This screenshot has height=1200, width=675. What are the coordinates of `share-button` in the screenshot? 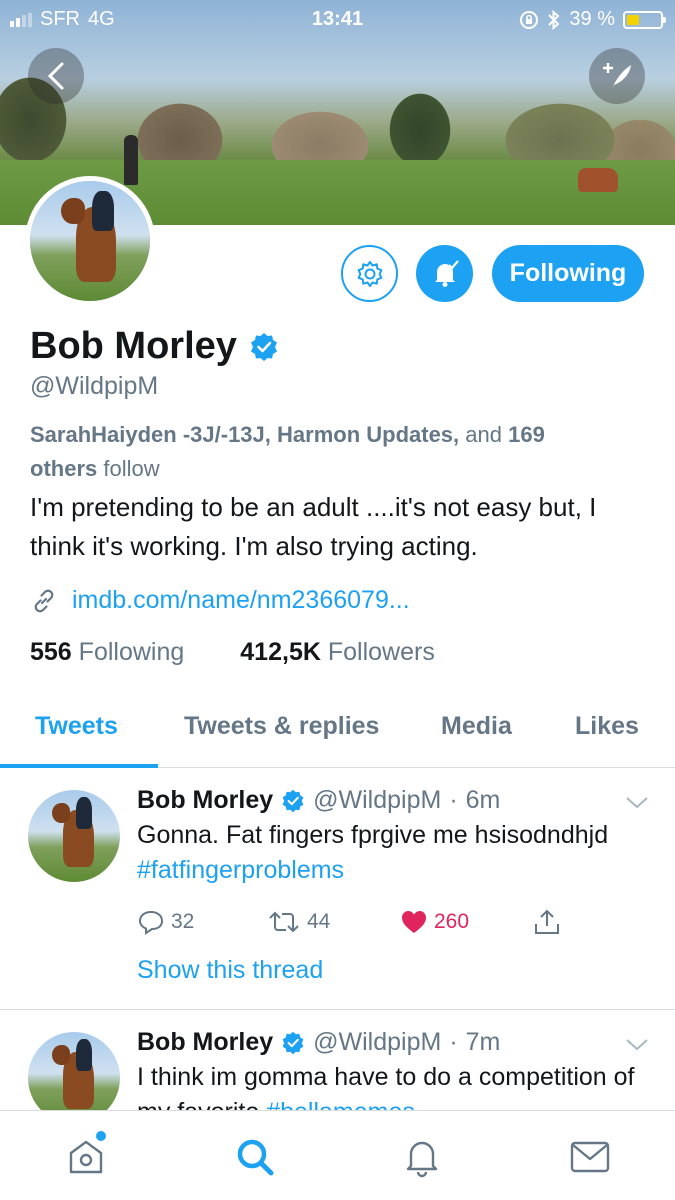 It's located at (547, 922).